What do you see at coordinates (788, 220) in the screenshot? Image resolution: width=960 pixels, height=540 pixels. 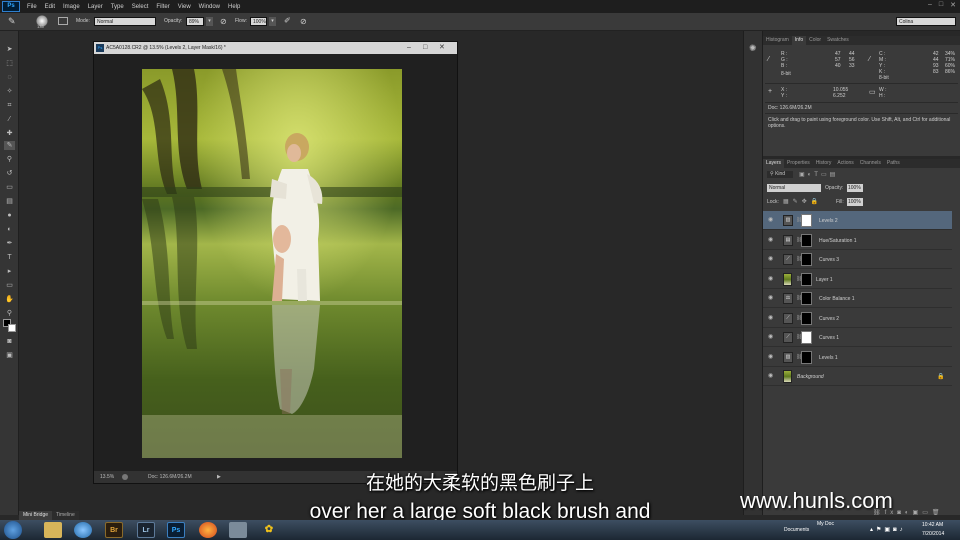 I see `levels-adjustment-icon: ▥` at bounding box center [788, 220].